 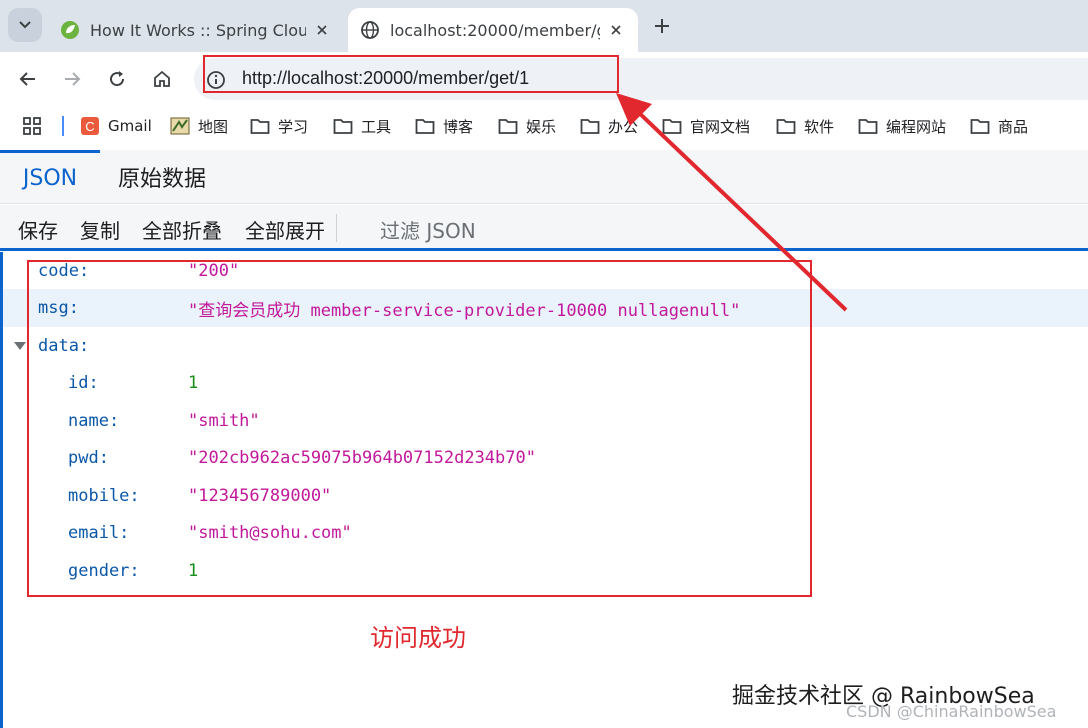 I want to click on filter-json-input: 过滤 JSON, so click(x=428, y=229).